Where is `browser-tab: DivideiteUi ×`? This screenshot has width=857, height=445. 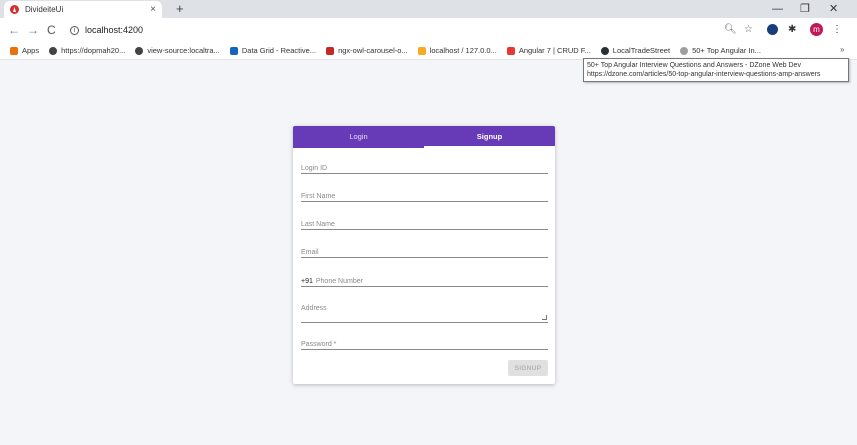
browser-tab: DivideiteUi × is located at coordinates (83, 9).